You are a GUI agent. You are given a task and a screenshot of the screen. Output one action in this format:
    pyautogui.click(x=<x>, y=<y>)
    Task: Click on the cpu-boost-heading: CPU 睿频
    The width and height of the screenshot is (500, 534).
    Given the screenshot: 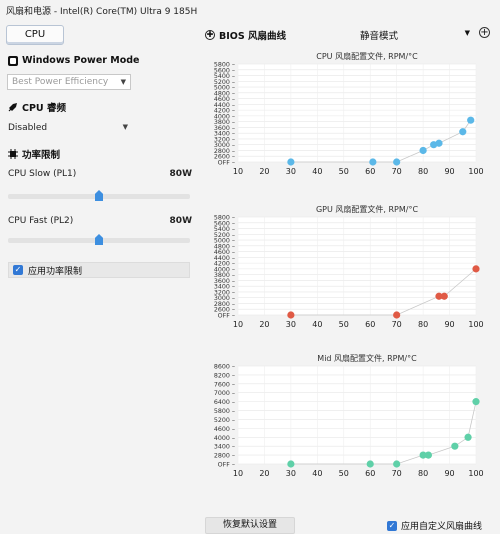 What is the action you would take?
    pyautogui.click(x=37, y=107)
    